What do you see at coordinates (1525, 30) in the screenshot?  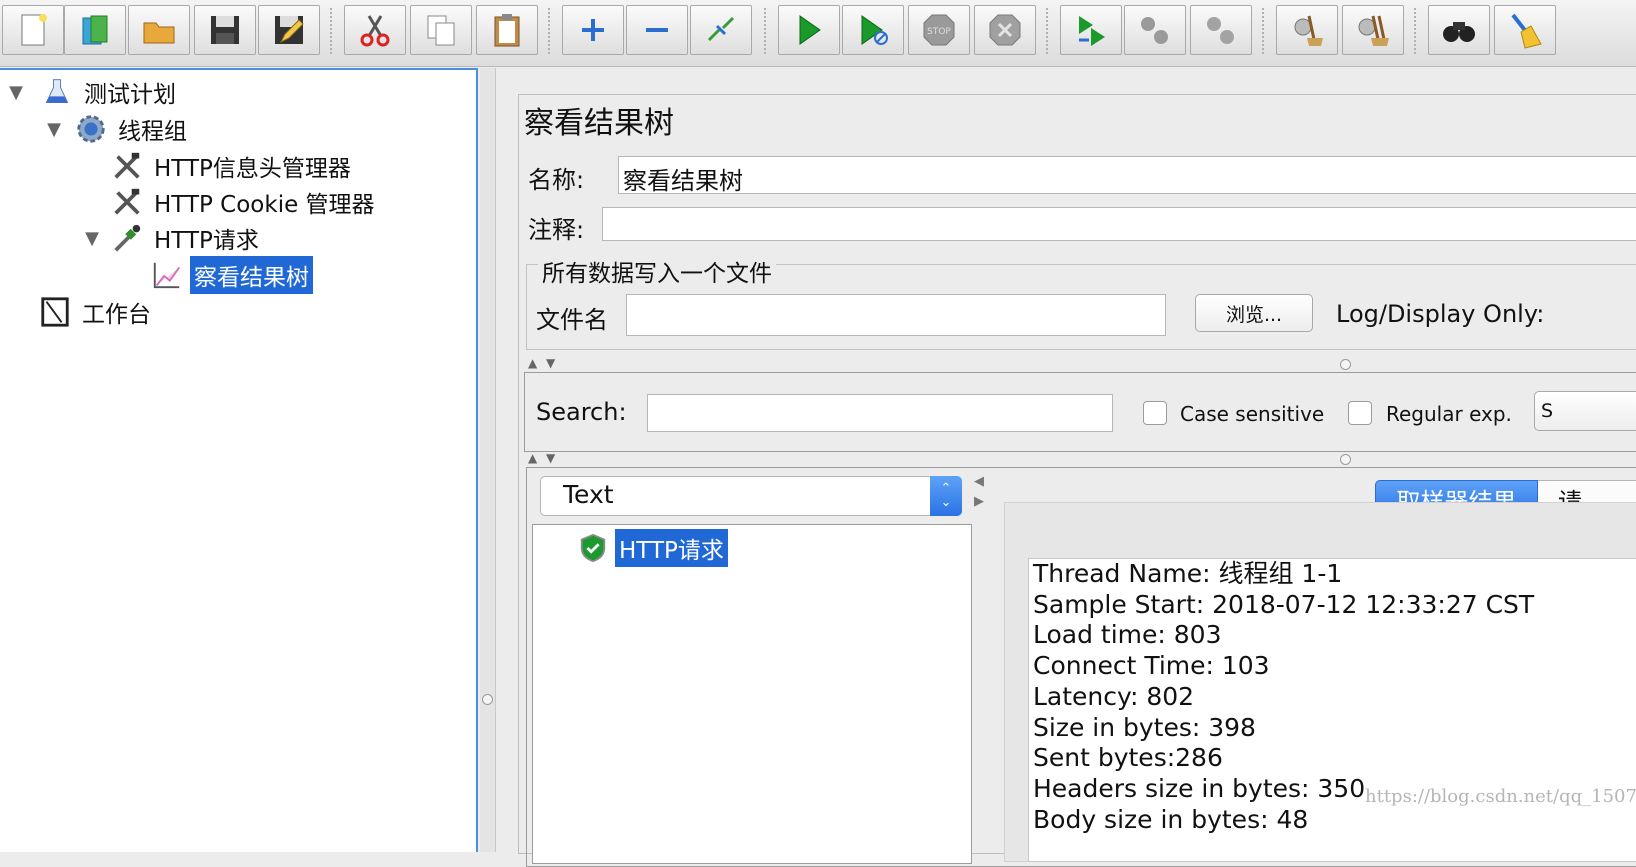 I see `reset-search-button` at bounding box center [1525, 30].